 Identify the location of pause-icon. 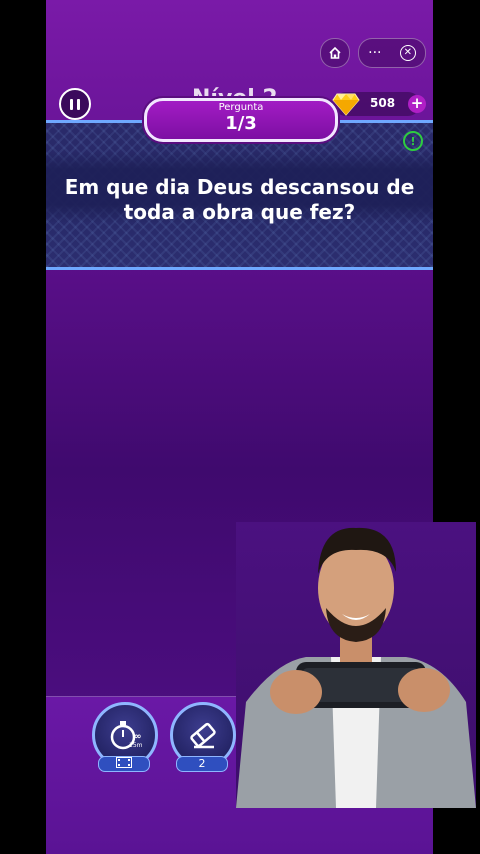
(71, 104).